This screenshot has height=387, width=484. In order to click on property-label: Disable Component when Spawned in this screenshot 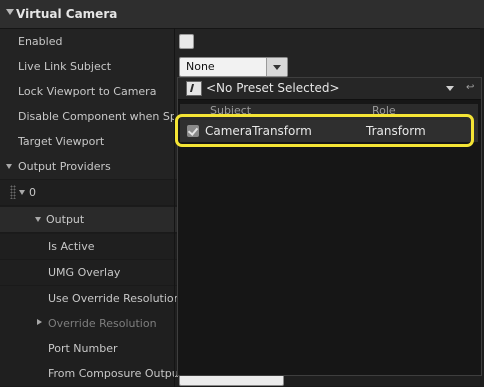, I will do `click(96, 116)`.